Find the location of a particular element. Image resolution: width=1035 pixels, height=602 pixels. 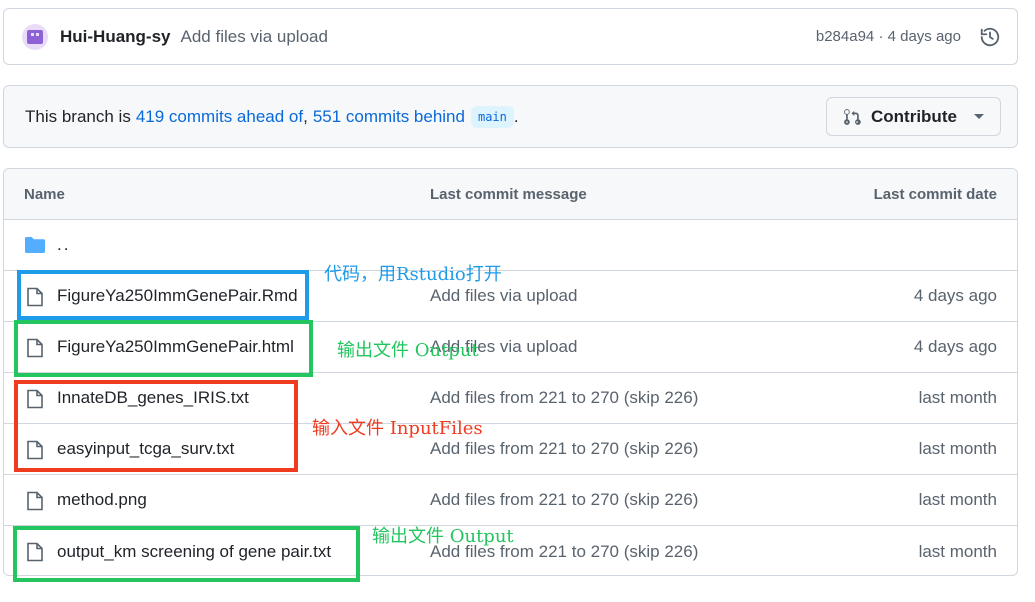

file-name-link: FigureYa250ImmGenePair.html is located at coordinates (175, 347).